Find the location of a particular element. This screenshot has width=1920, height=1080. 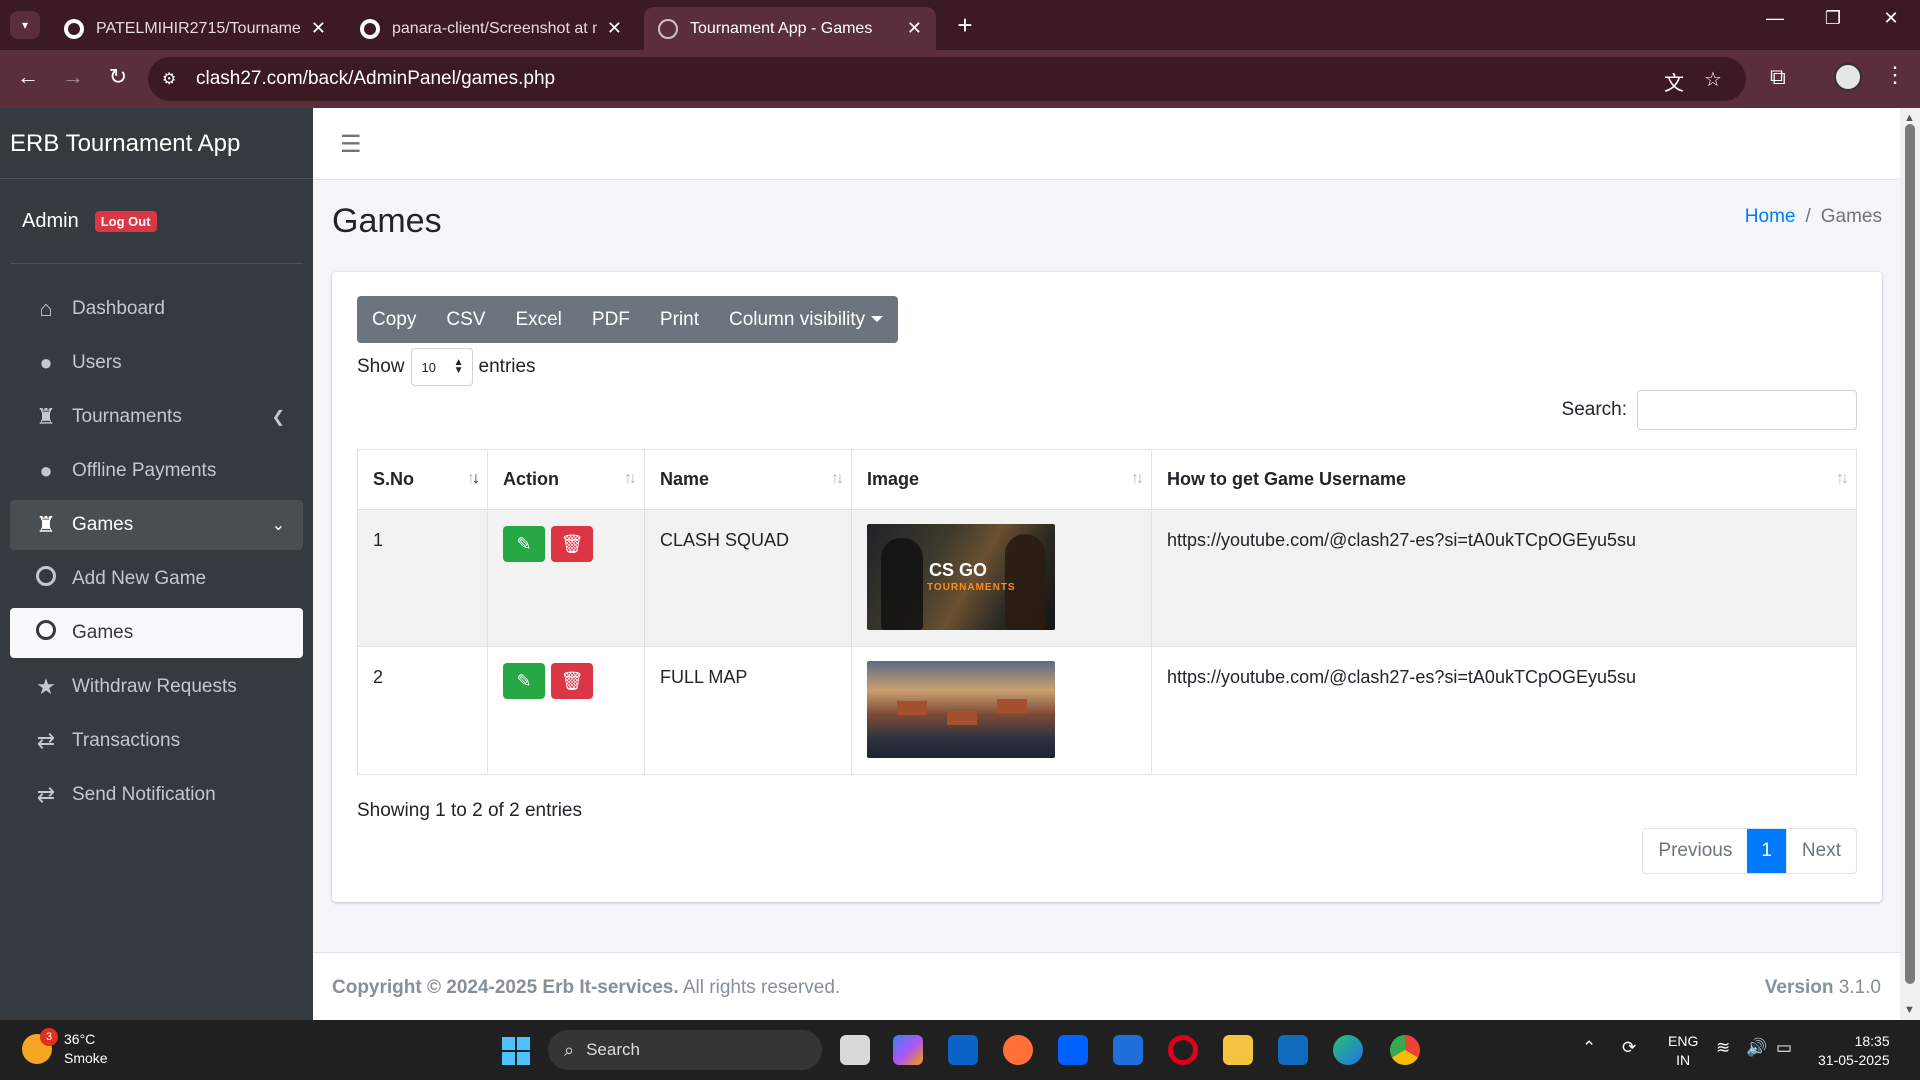

battery-icon: ▭ is located at coordinates (1784, 1048).